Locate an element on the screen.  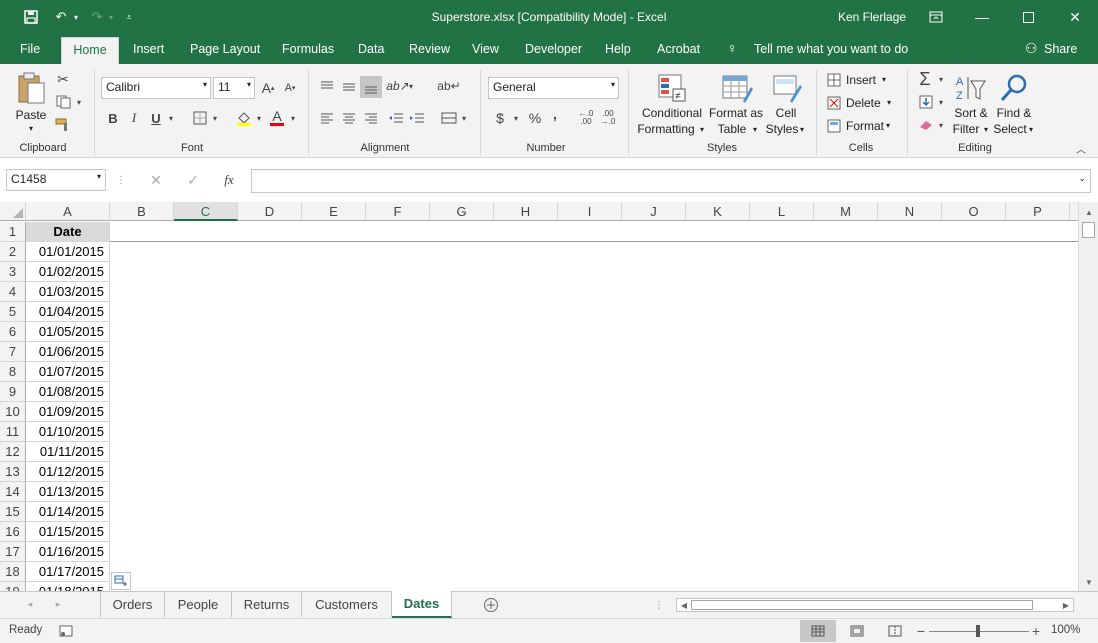
date-cell: 01/07/2015 is located at coordinates (68, 372).